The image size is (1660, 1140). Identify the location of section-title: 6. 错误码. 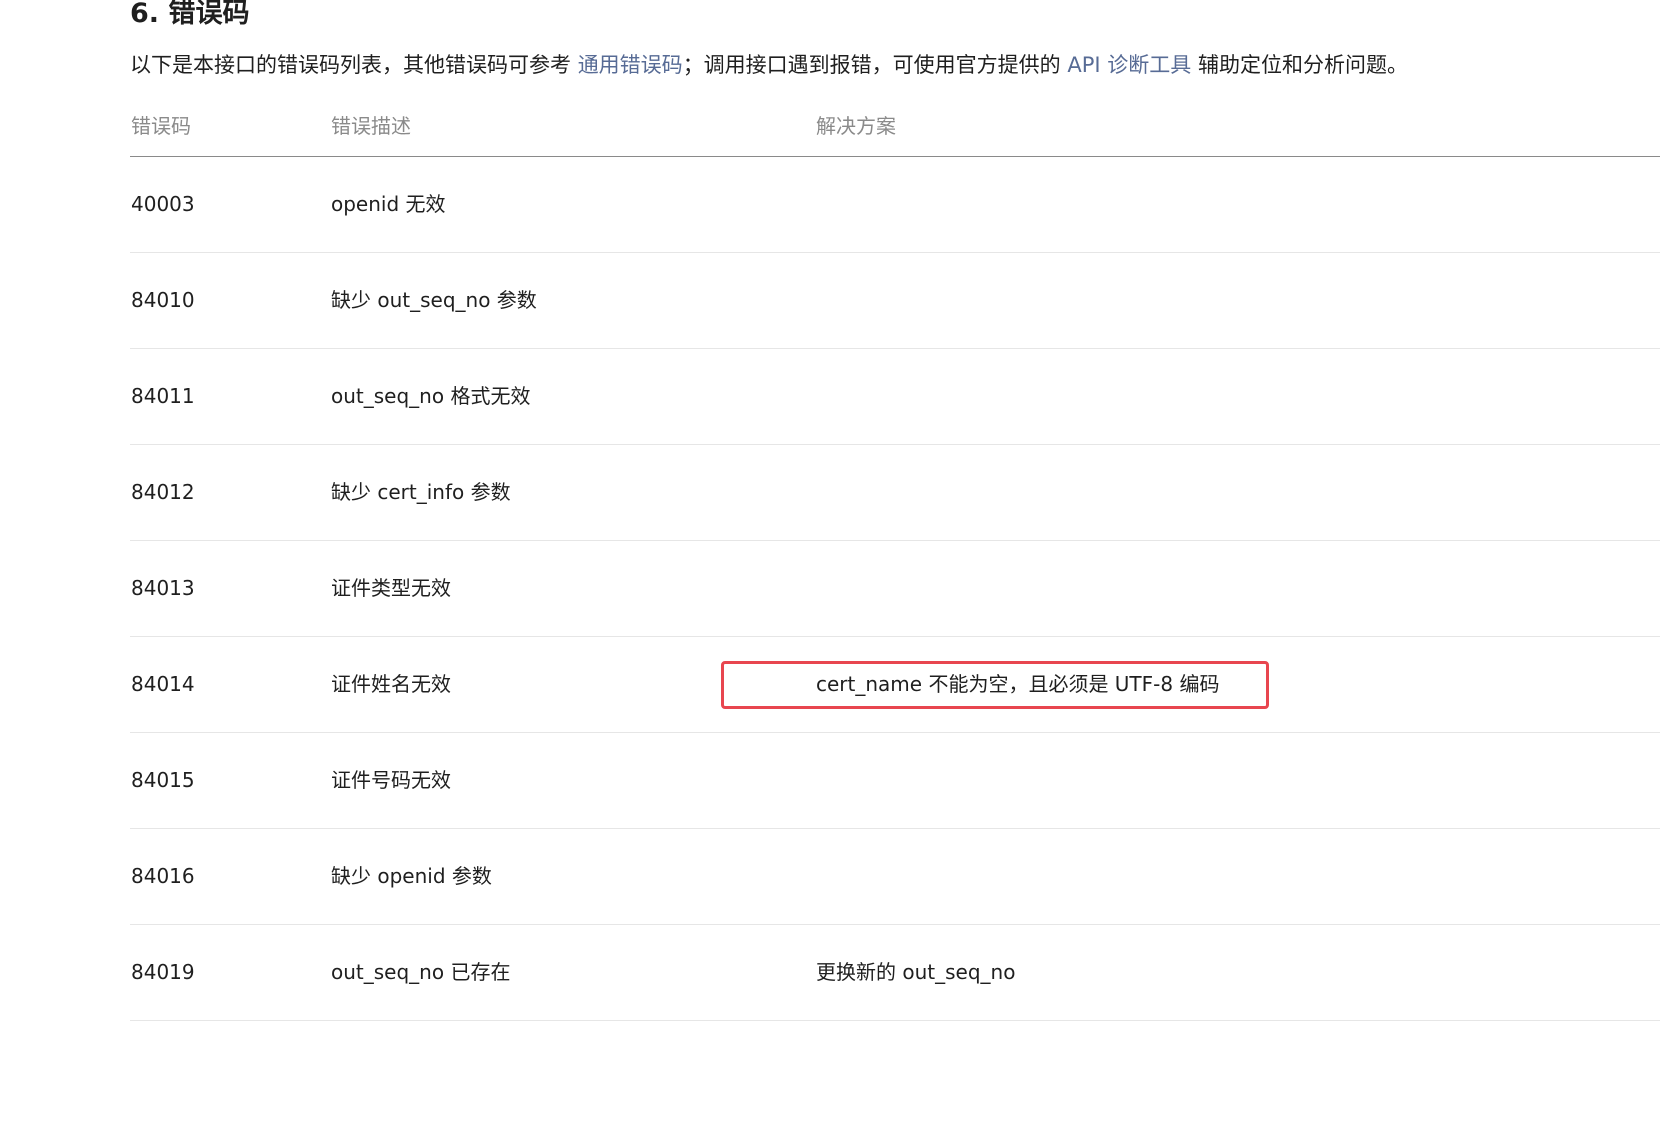
(190, 14).